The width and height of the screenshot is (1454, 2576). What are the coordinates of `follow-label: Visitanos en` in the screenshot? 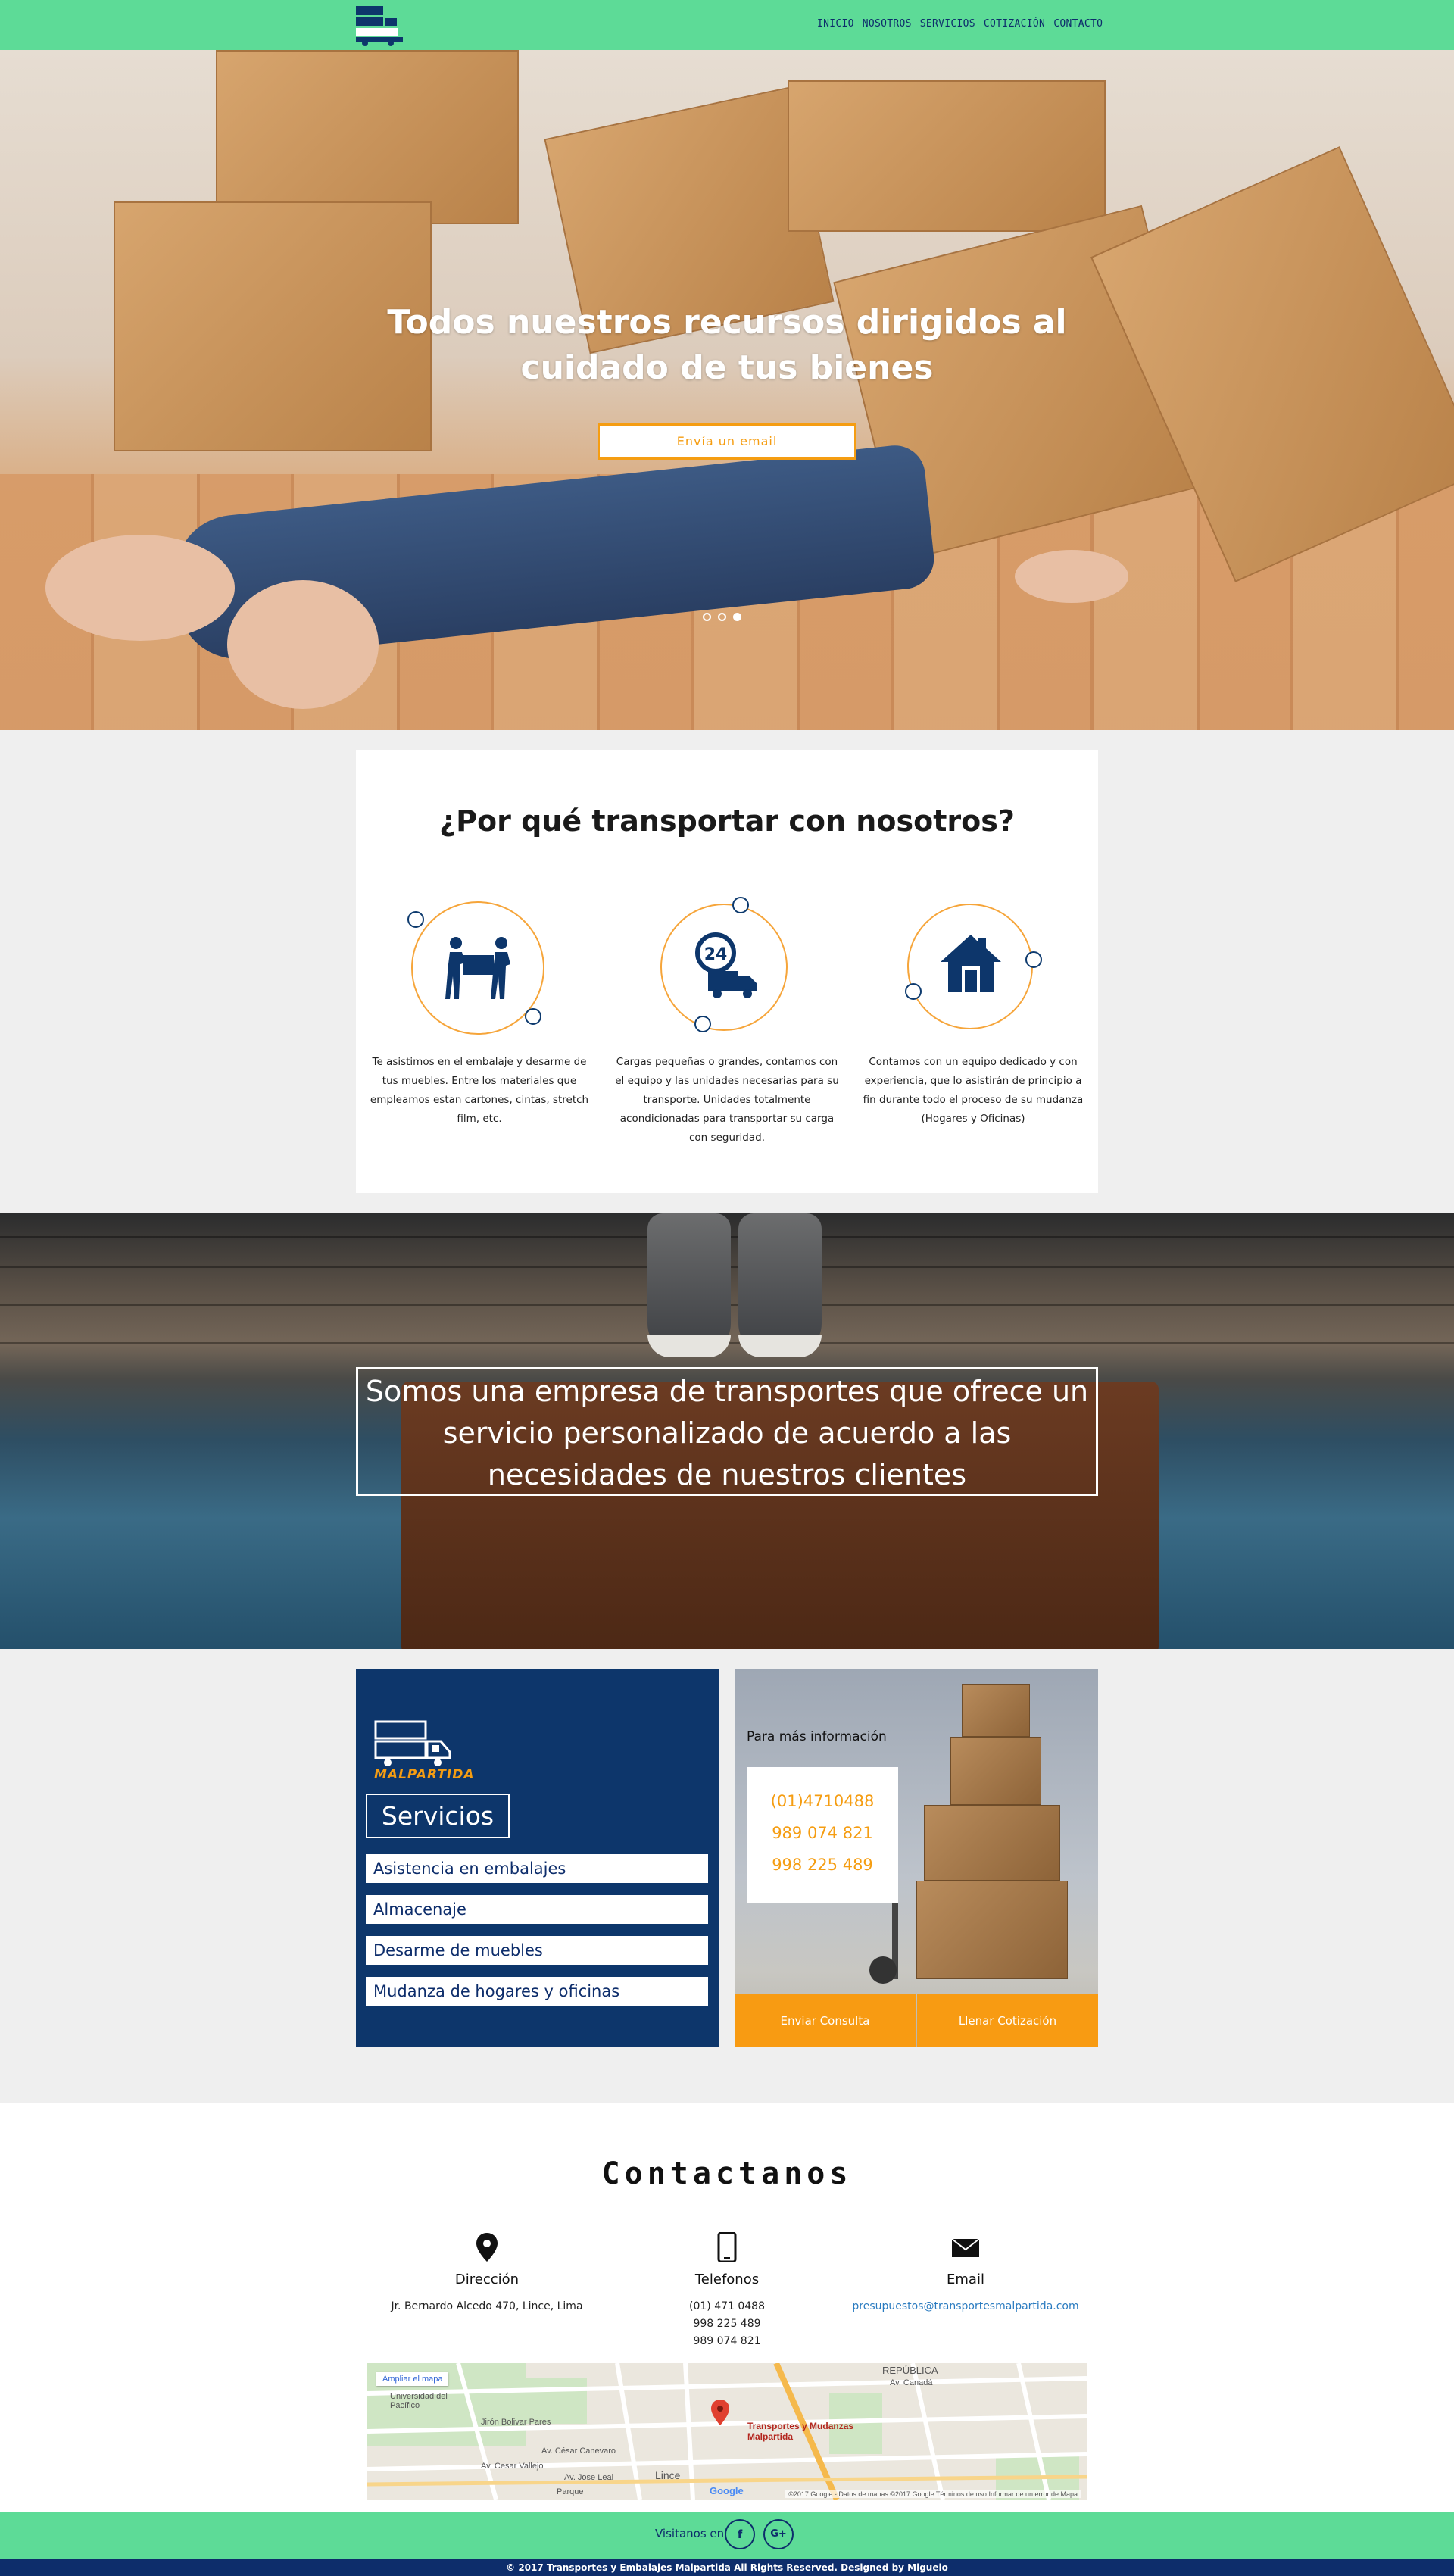 It's located at (690, 2534).